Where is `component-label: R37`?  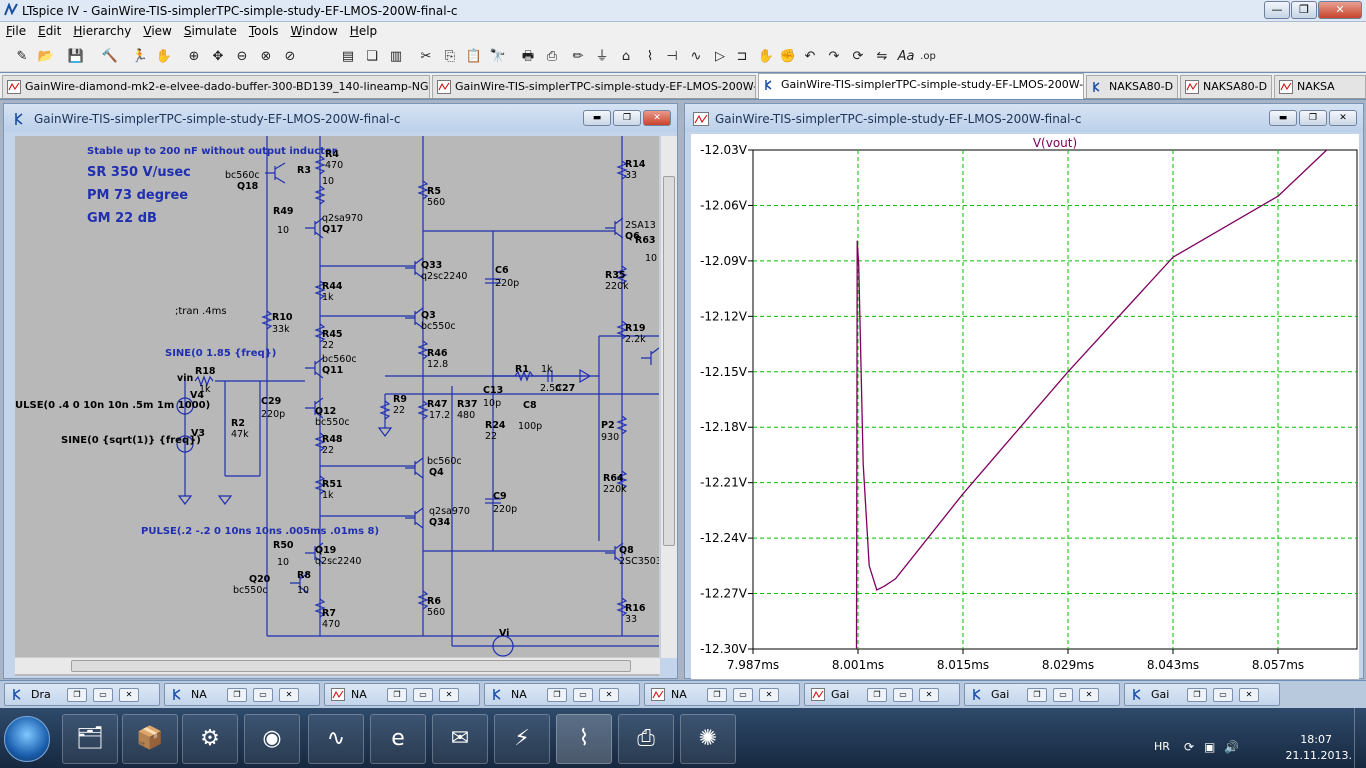 component-label: R37 is located at coordinates (467, 404).